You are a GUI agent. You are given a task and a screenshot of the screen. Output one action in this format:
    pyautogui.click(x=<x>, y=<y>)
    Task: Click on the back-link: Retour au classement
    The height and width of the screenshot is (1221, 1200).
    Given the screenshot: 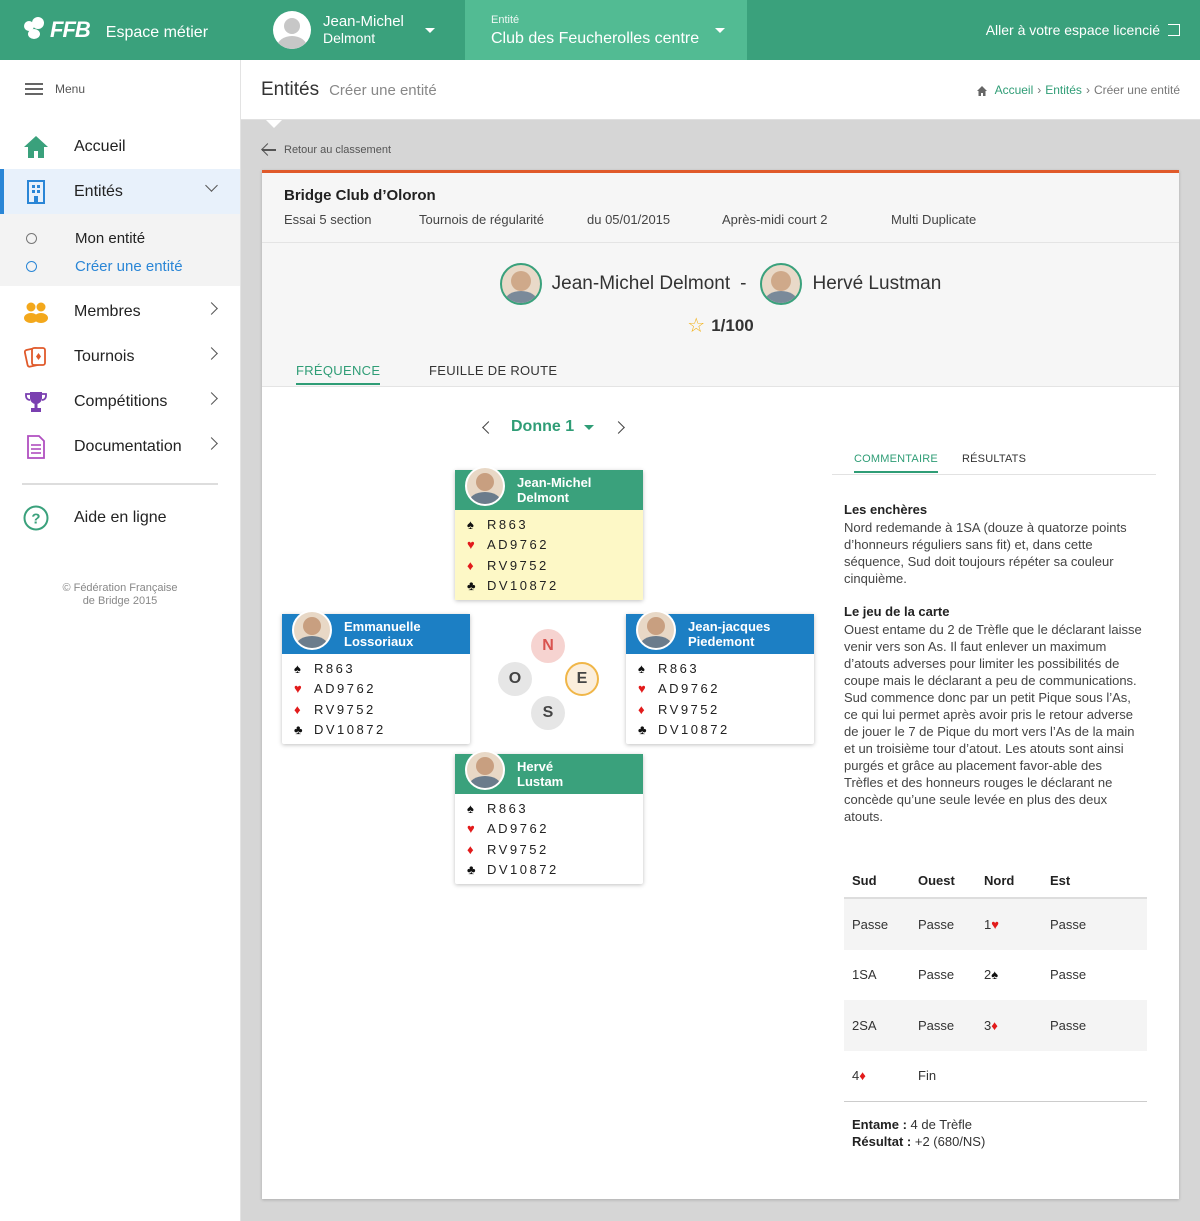 What is the action you would take?
    pyautogui.click(x=326, y=150)
    